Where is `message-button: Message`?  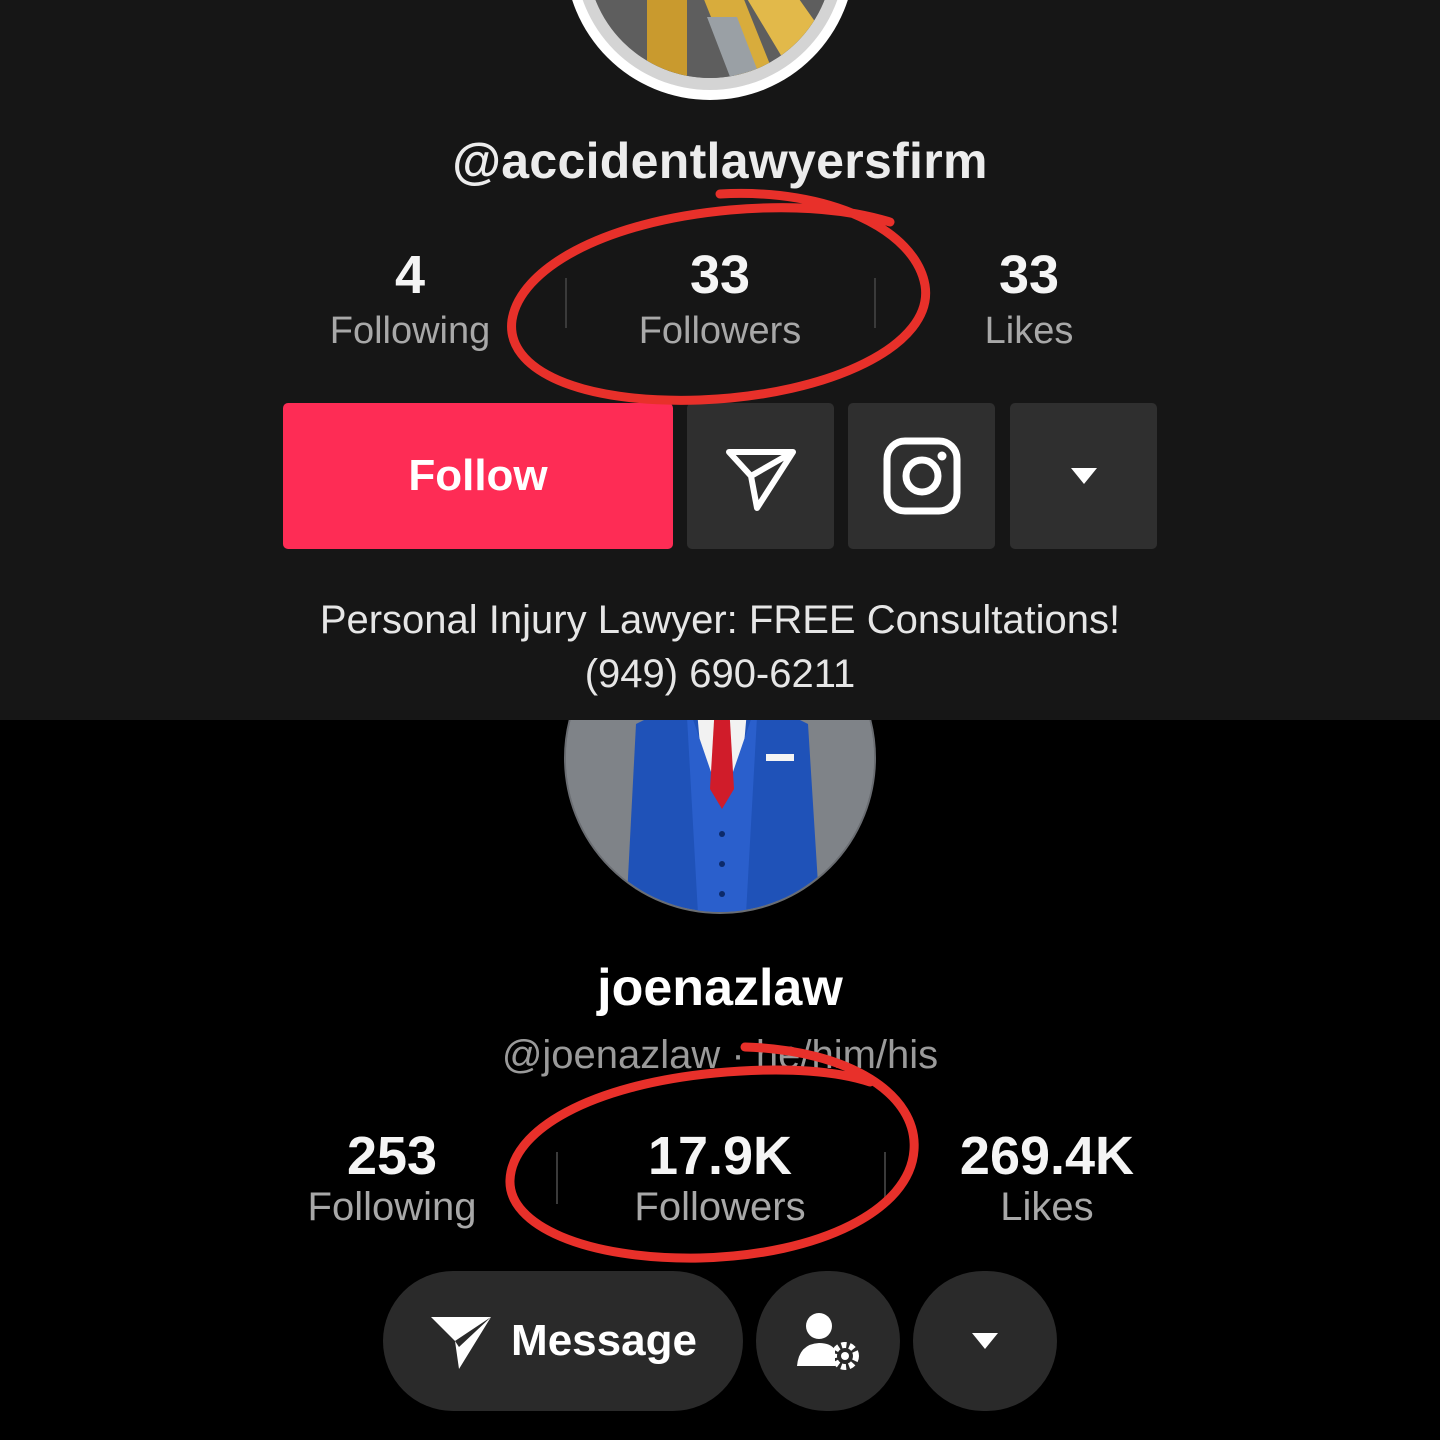 message-button: Message is located at coordinates (563, 1341).